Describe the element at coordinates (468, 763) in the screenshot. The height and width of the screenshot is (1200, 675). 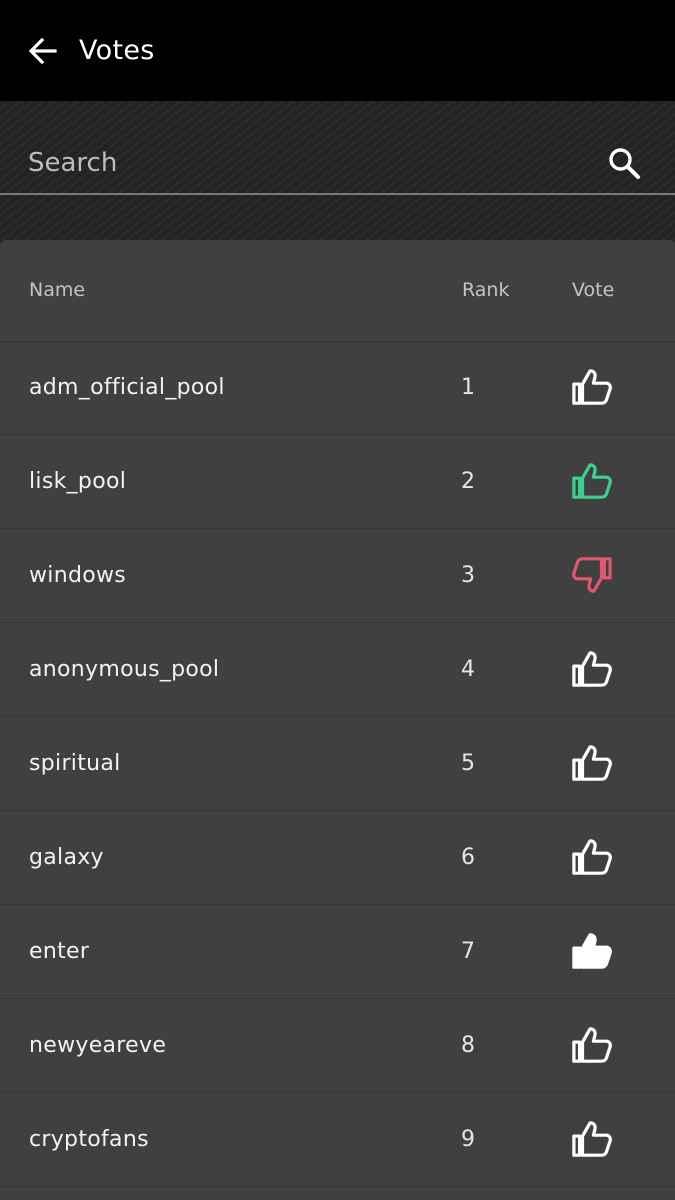
I see `delegate-rank: 5` at that location.